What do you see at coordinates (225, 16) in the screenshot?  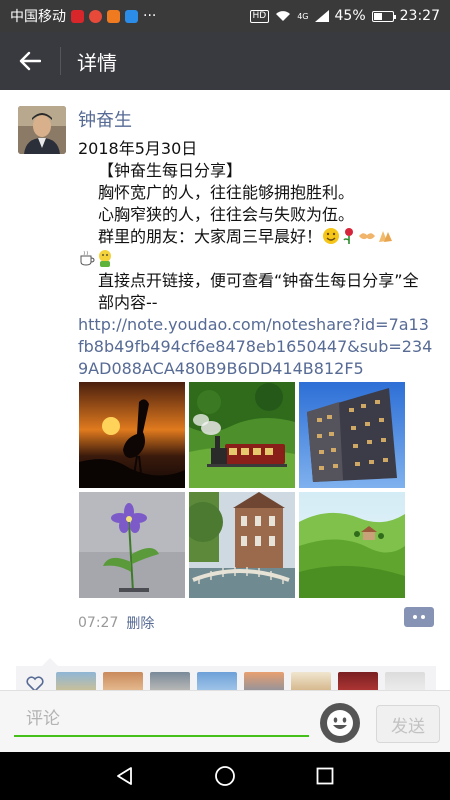 I see `status-bar: 中国移动 ··· HD 4G 45% 23:27` at bounding box center [225, 16].